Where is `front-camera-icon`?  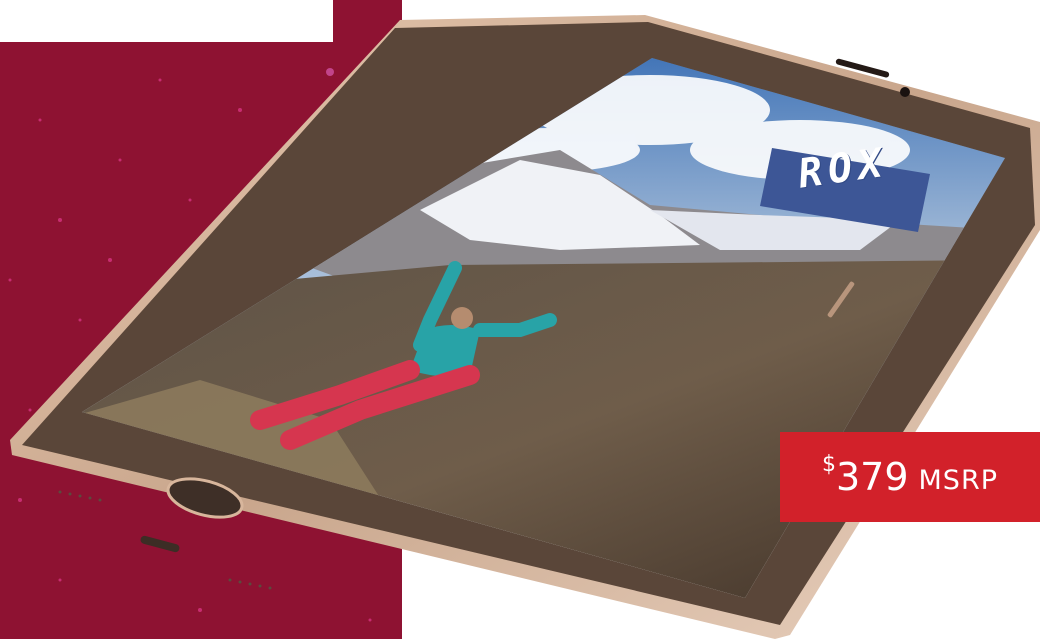 front-camera-icon is located at coordinates (905, 92).